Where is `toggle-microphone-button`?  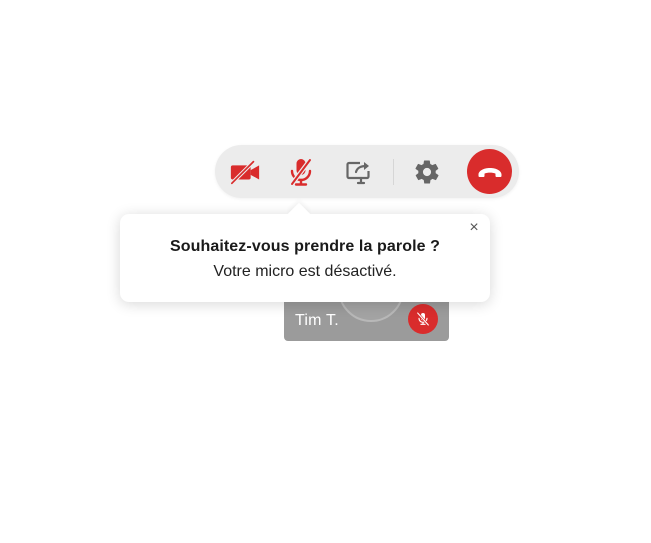 toggle-microphone-button is located at coordinates (301, 172).